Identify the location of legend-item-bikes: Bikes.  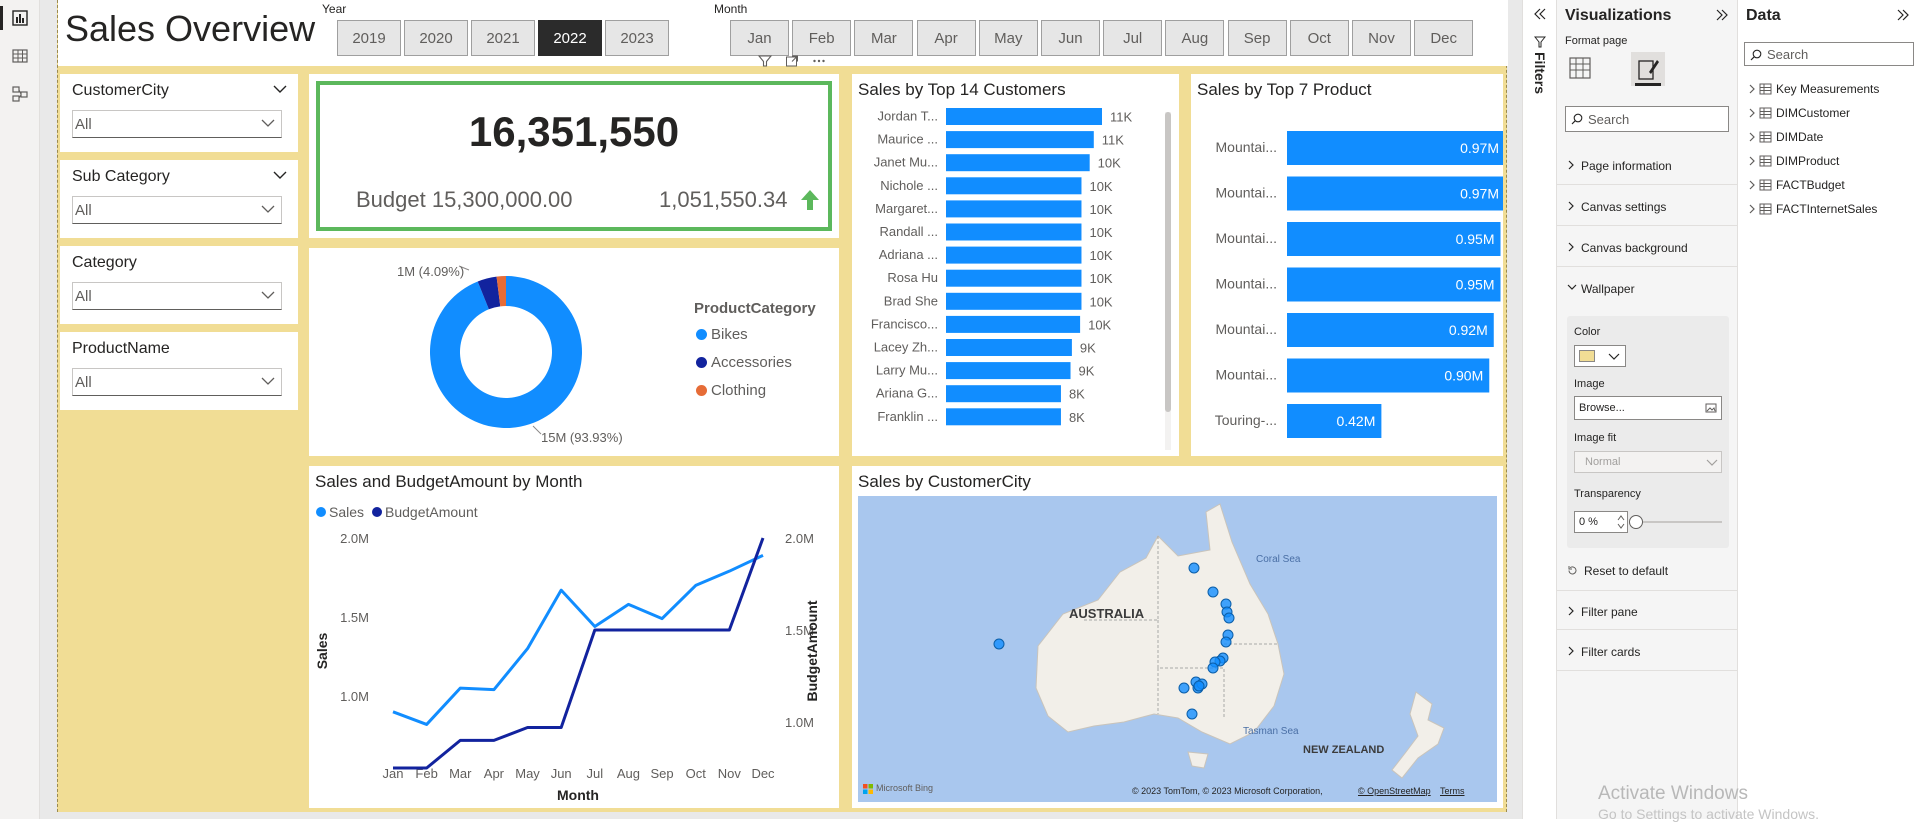
(729, 334).